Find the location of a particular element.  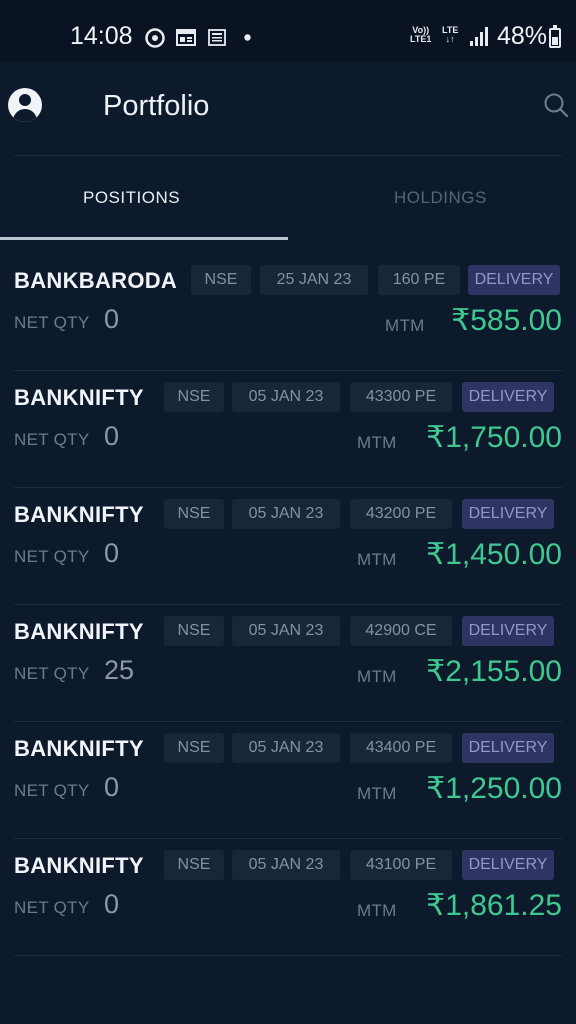

strike-chip: 42900 CE is located at coordinates (401, 631).